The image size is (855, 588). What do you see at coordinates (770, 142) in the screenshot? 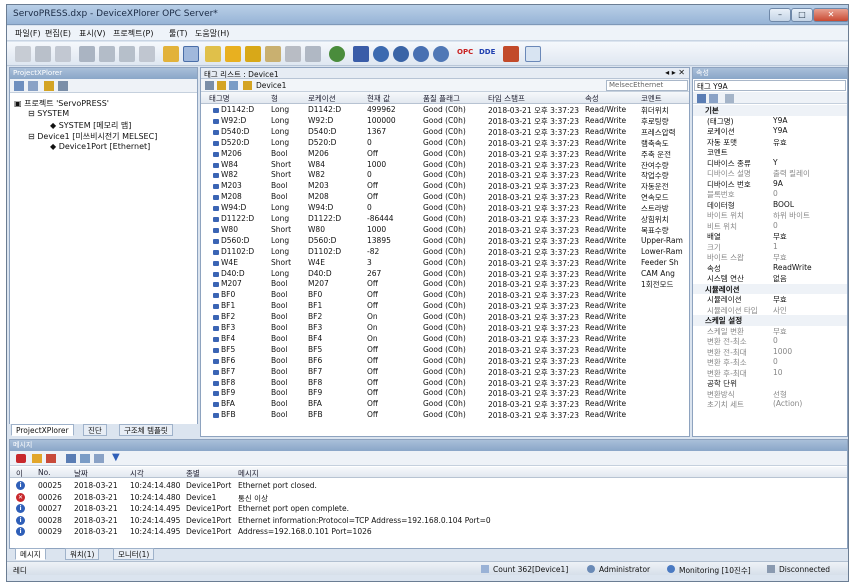
I see `property-row: 자동 포맷 유효` at bounding box center [770, 142].